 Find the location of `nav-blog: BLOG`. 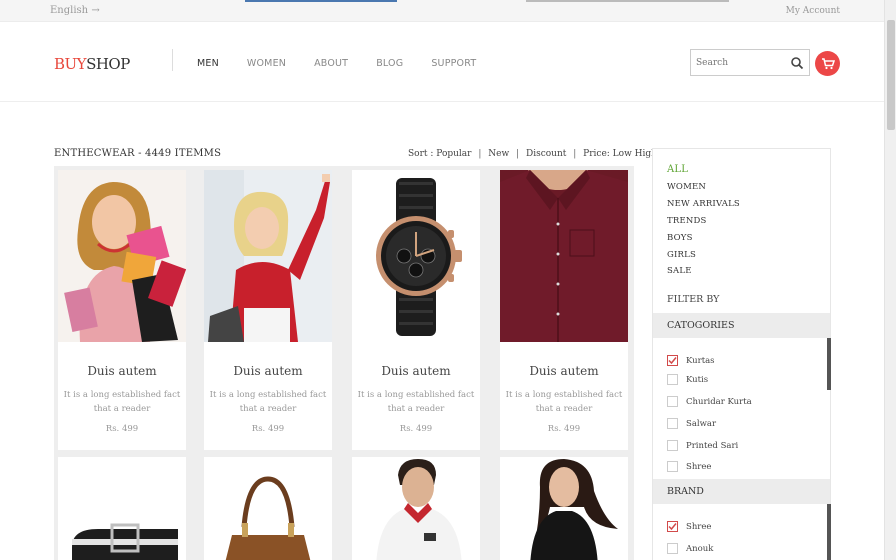

nav-blog: BLOG is located at coordinates (389, 63).